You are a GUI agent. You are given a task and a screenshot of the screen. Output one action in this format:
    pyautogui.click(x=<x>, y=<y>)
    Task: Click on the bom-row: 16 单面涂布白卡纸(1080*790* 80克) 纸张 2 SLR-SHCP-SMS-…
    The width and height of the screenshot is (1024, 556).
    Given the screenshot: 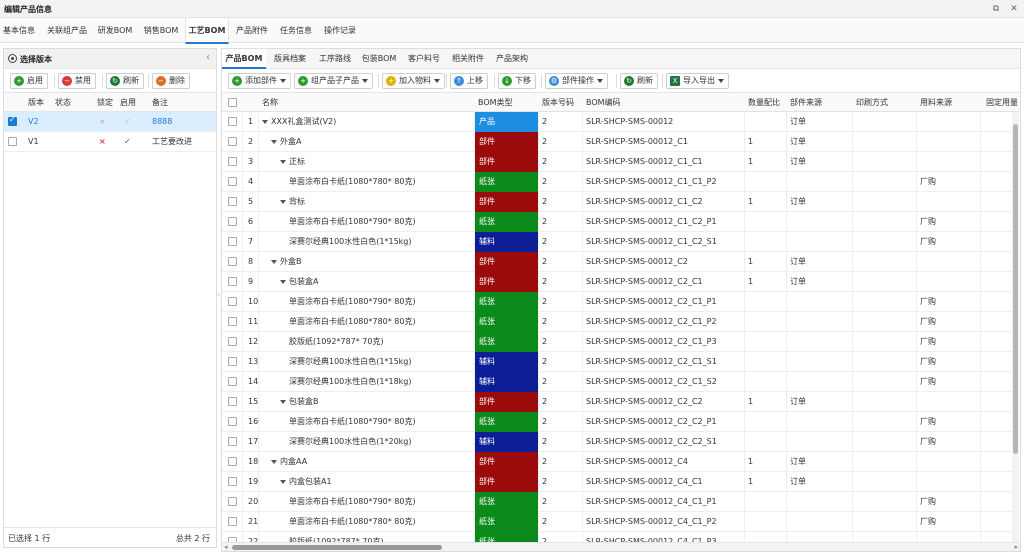 What is the action you would take?
    pyautogui.click(x=617, y=422)
    